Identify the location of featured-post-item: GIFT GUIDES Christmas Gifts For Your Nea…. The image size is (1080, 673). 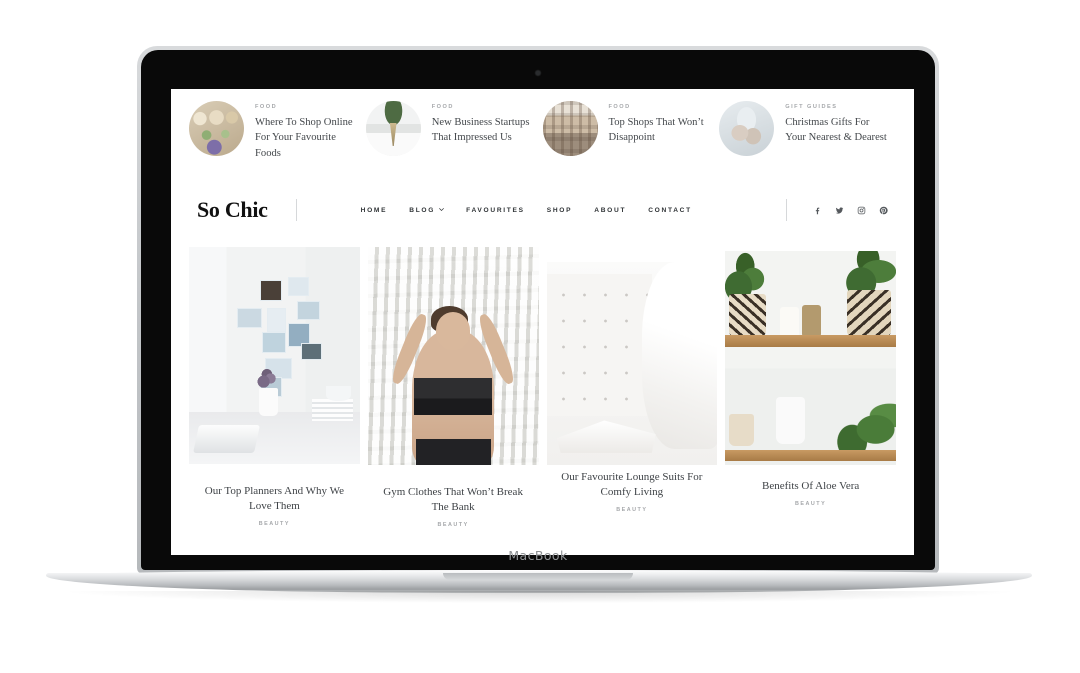
(807, 131).